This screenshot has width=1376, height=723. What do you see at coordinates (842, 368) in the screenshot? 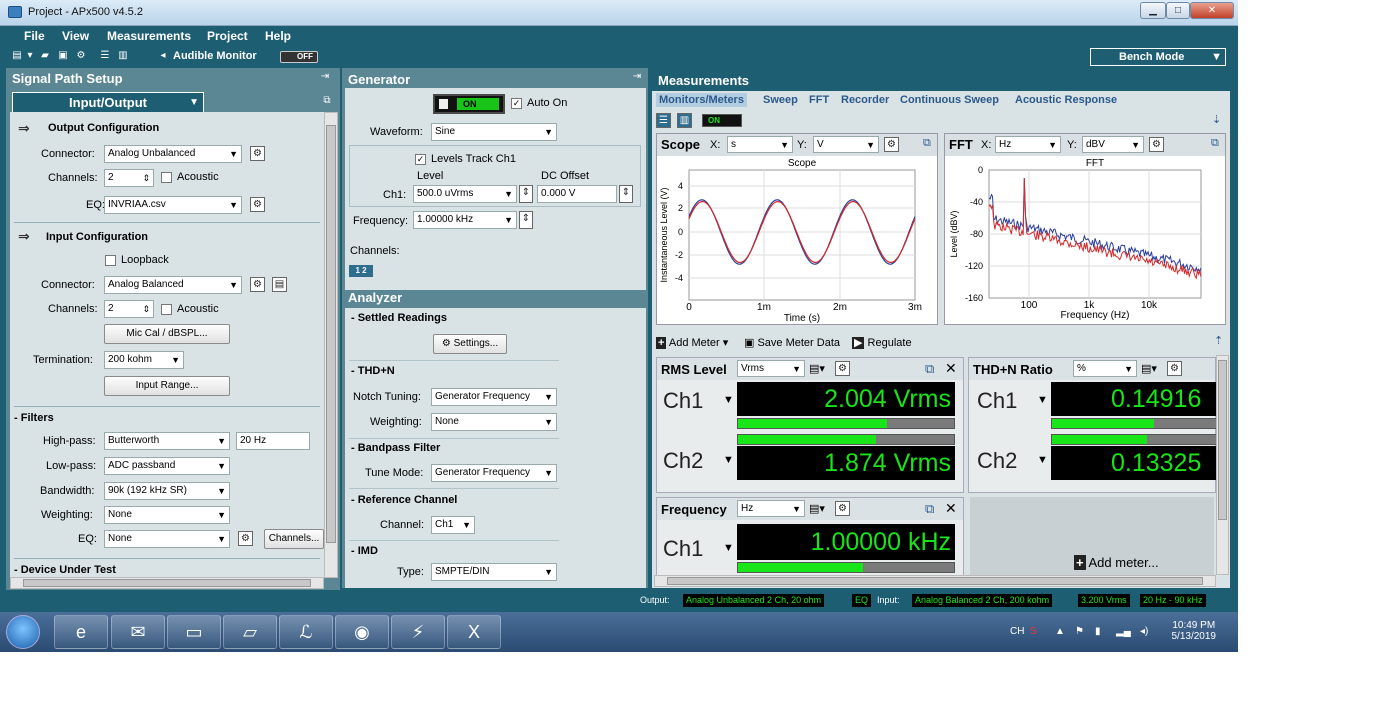
I see `rms-settings-icon: ⚙` at bounding box center [842, 368].